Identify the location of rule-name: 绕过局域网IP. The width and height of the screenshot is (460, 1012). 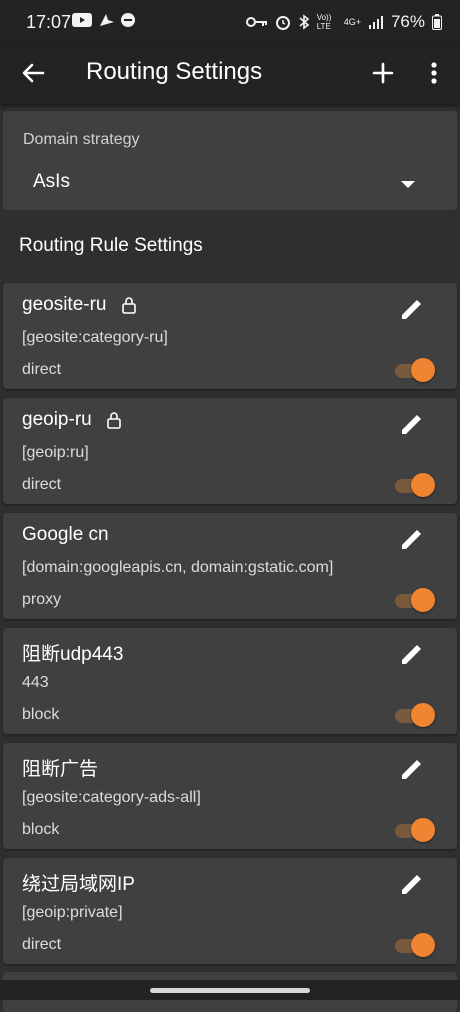
(78, 884).